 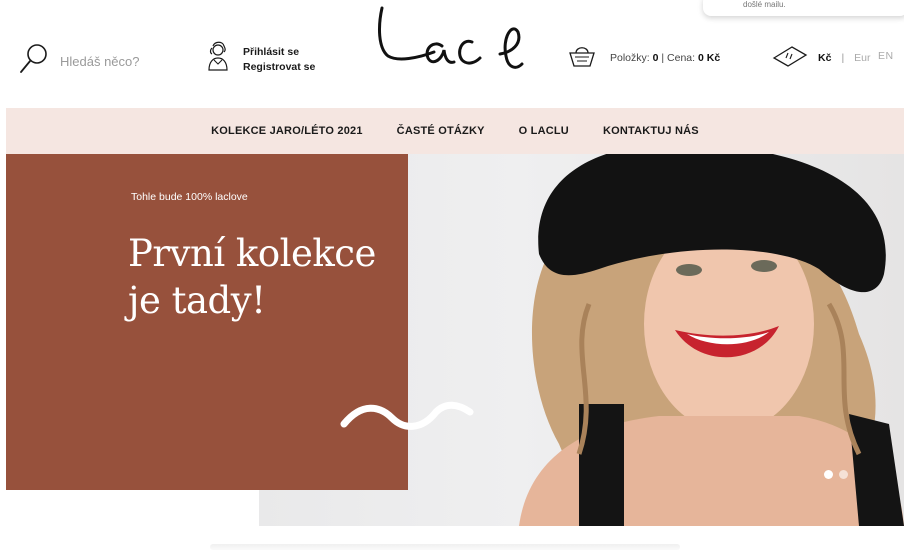 What do you see at coordinates (279, 67) in the screenshot?
I see `register-link: Registrovat se` at bounding box center [279, 67].